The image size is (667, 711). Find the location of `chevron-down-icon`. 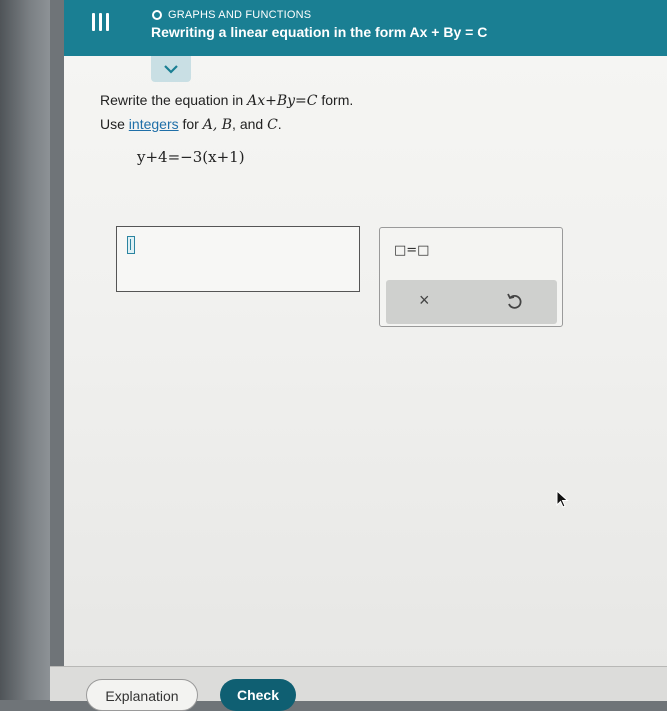

chevron-down-icon is located at coordinates (171, 69).